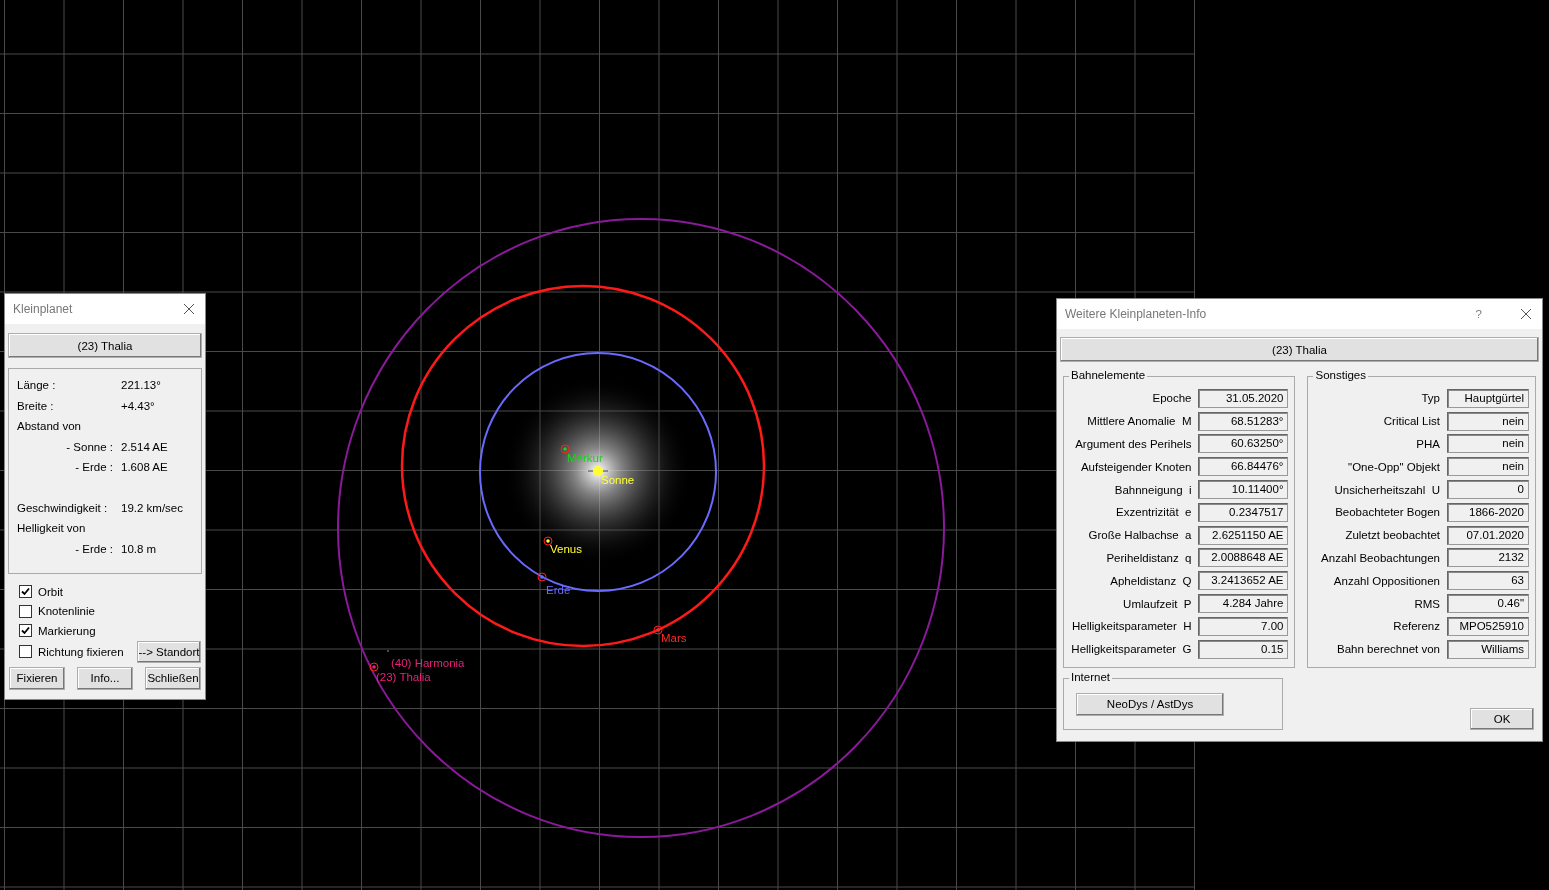  I want to click on checkbox-option: Orbit, so click(112, 592).